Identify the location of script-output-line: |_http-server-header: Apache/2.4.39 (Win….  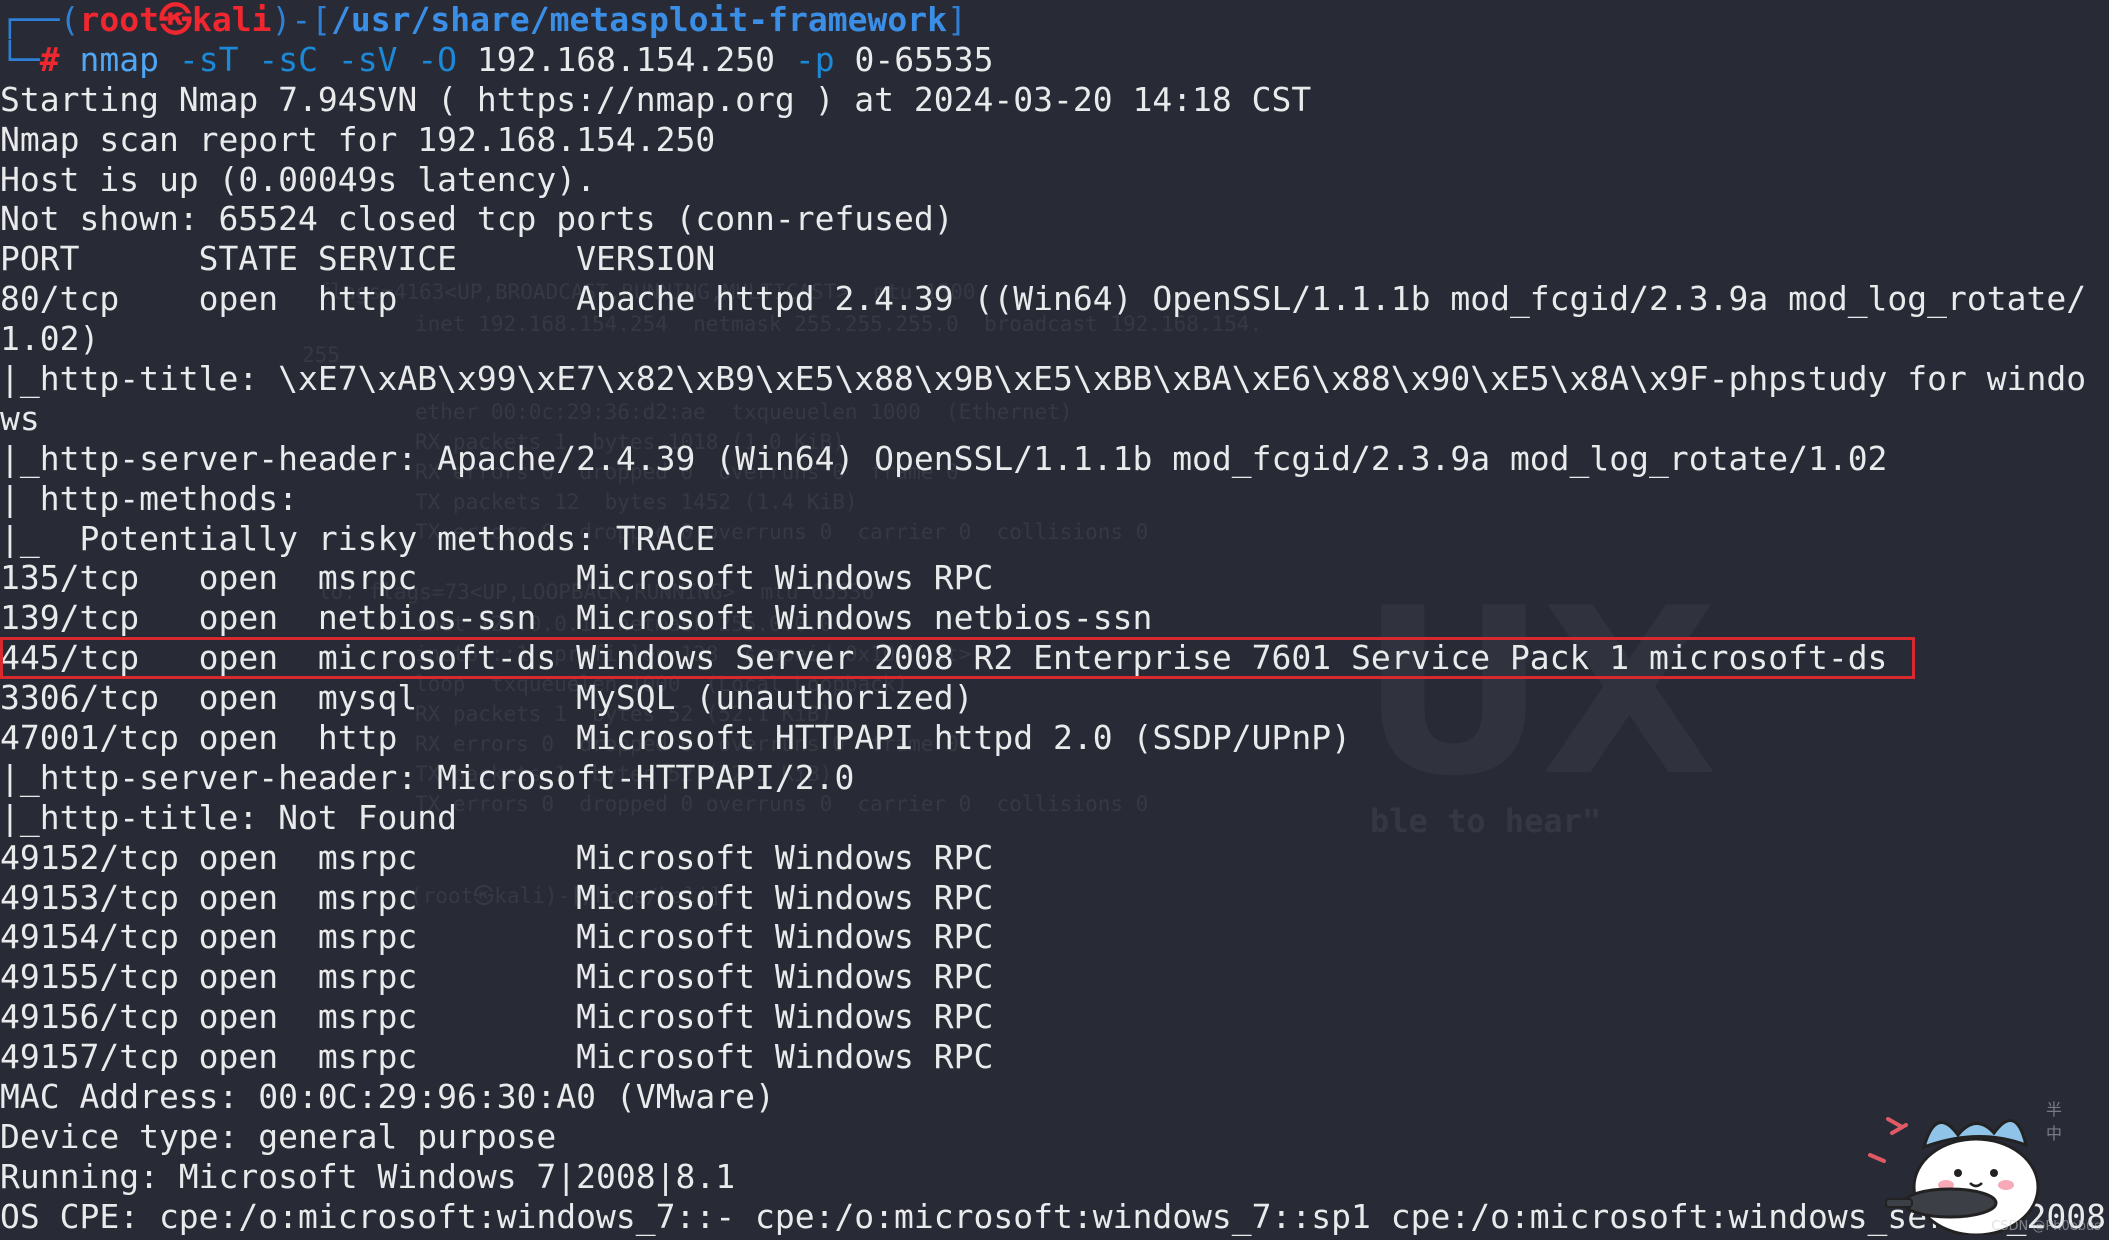
(944, 458).